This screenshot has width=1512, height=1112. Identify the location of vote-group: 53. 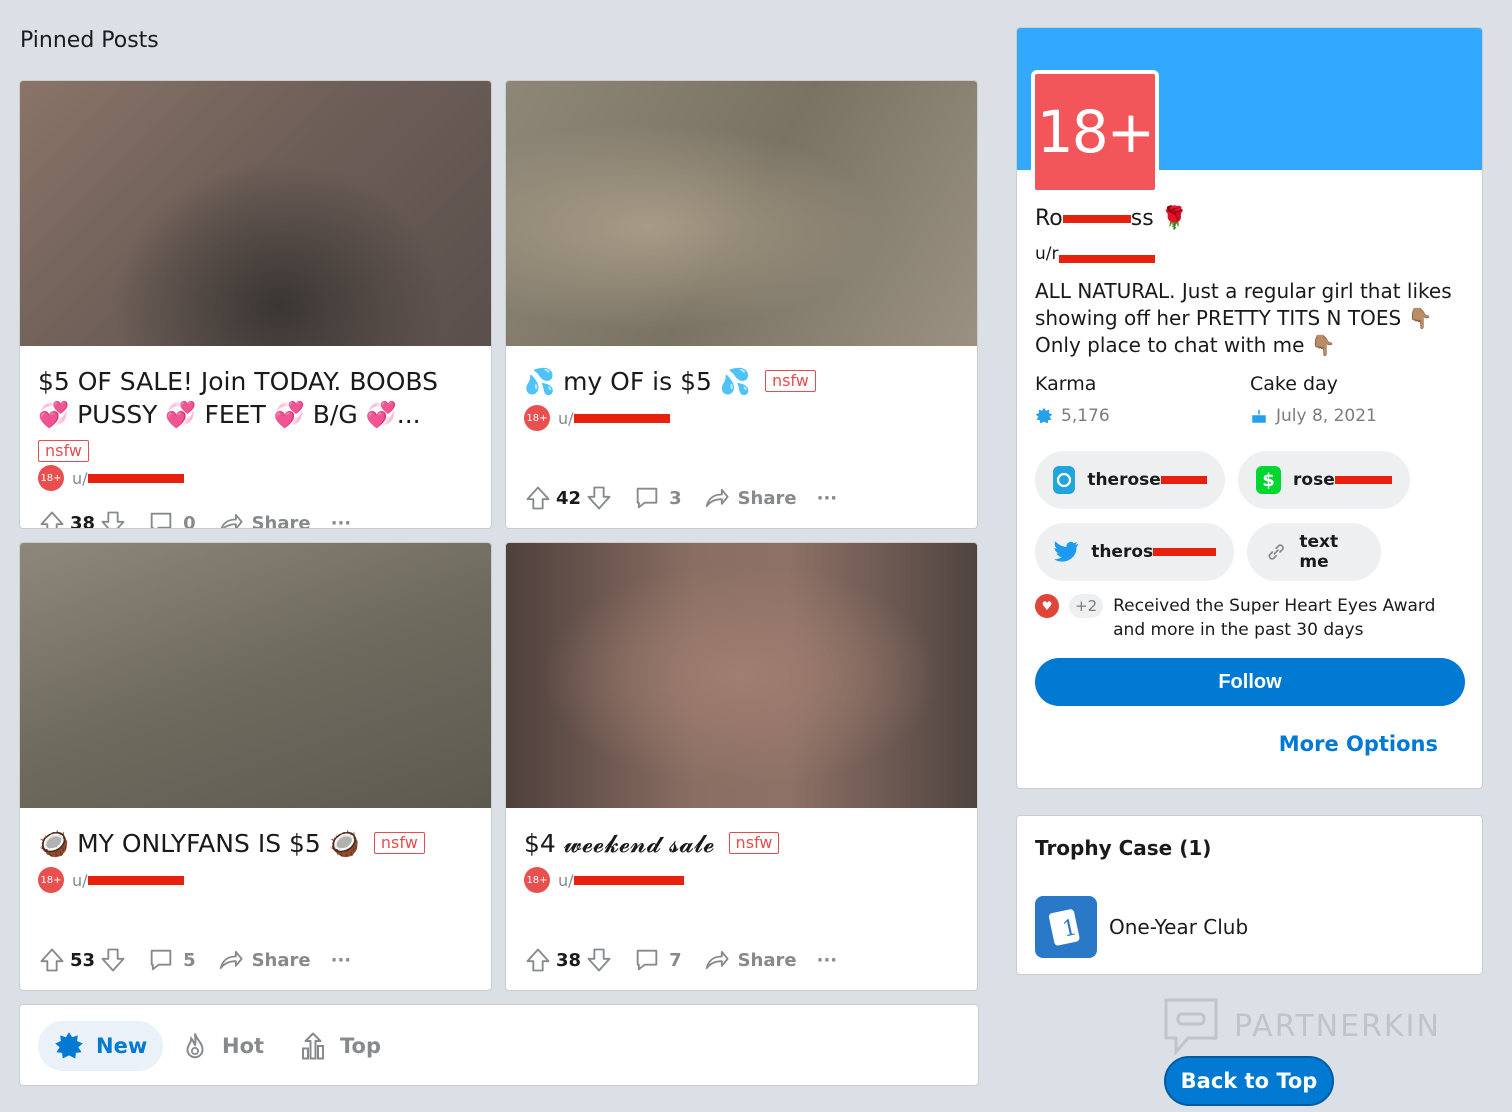
(82, 960).